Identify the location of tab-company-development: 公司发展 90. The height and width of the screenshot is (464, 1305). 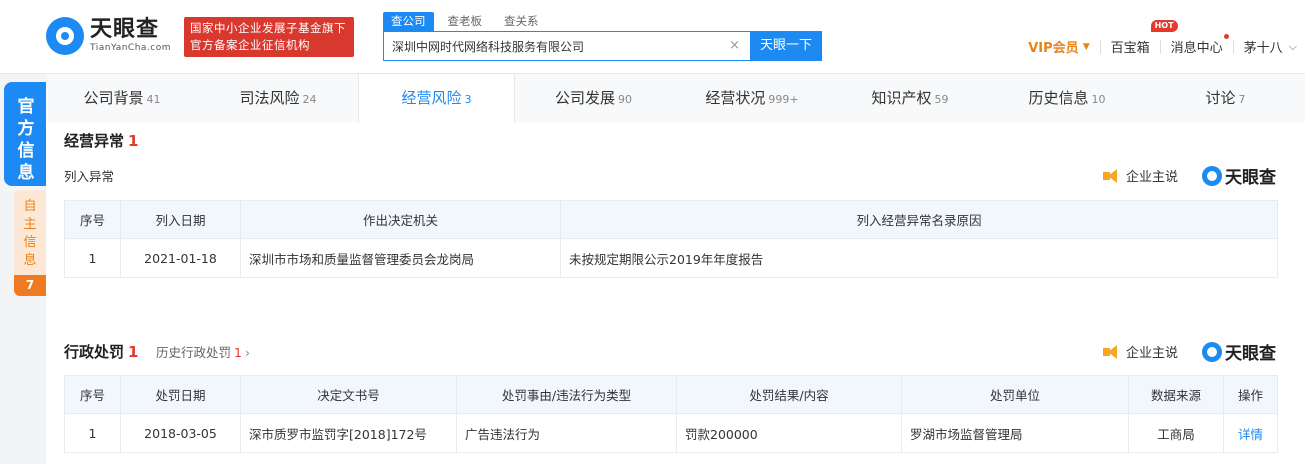
(593, 98).